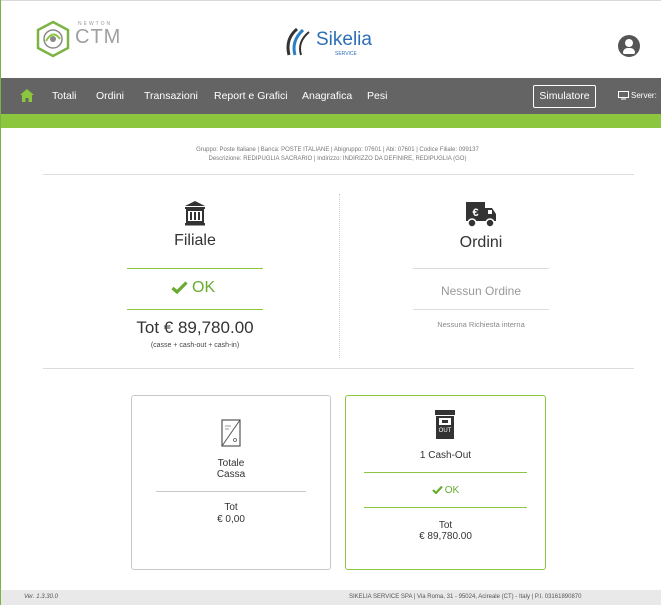 The image size is (661, 605). What do you see at coordinates (339, 276) in the screenshot?
I see `section-vertical-divider` at bounding box center [339, 276].